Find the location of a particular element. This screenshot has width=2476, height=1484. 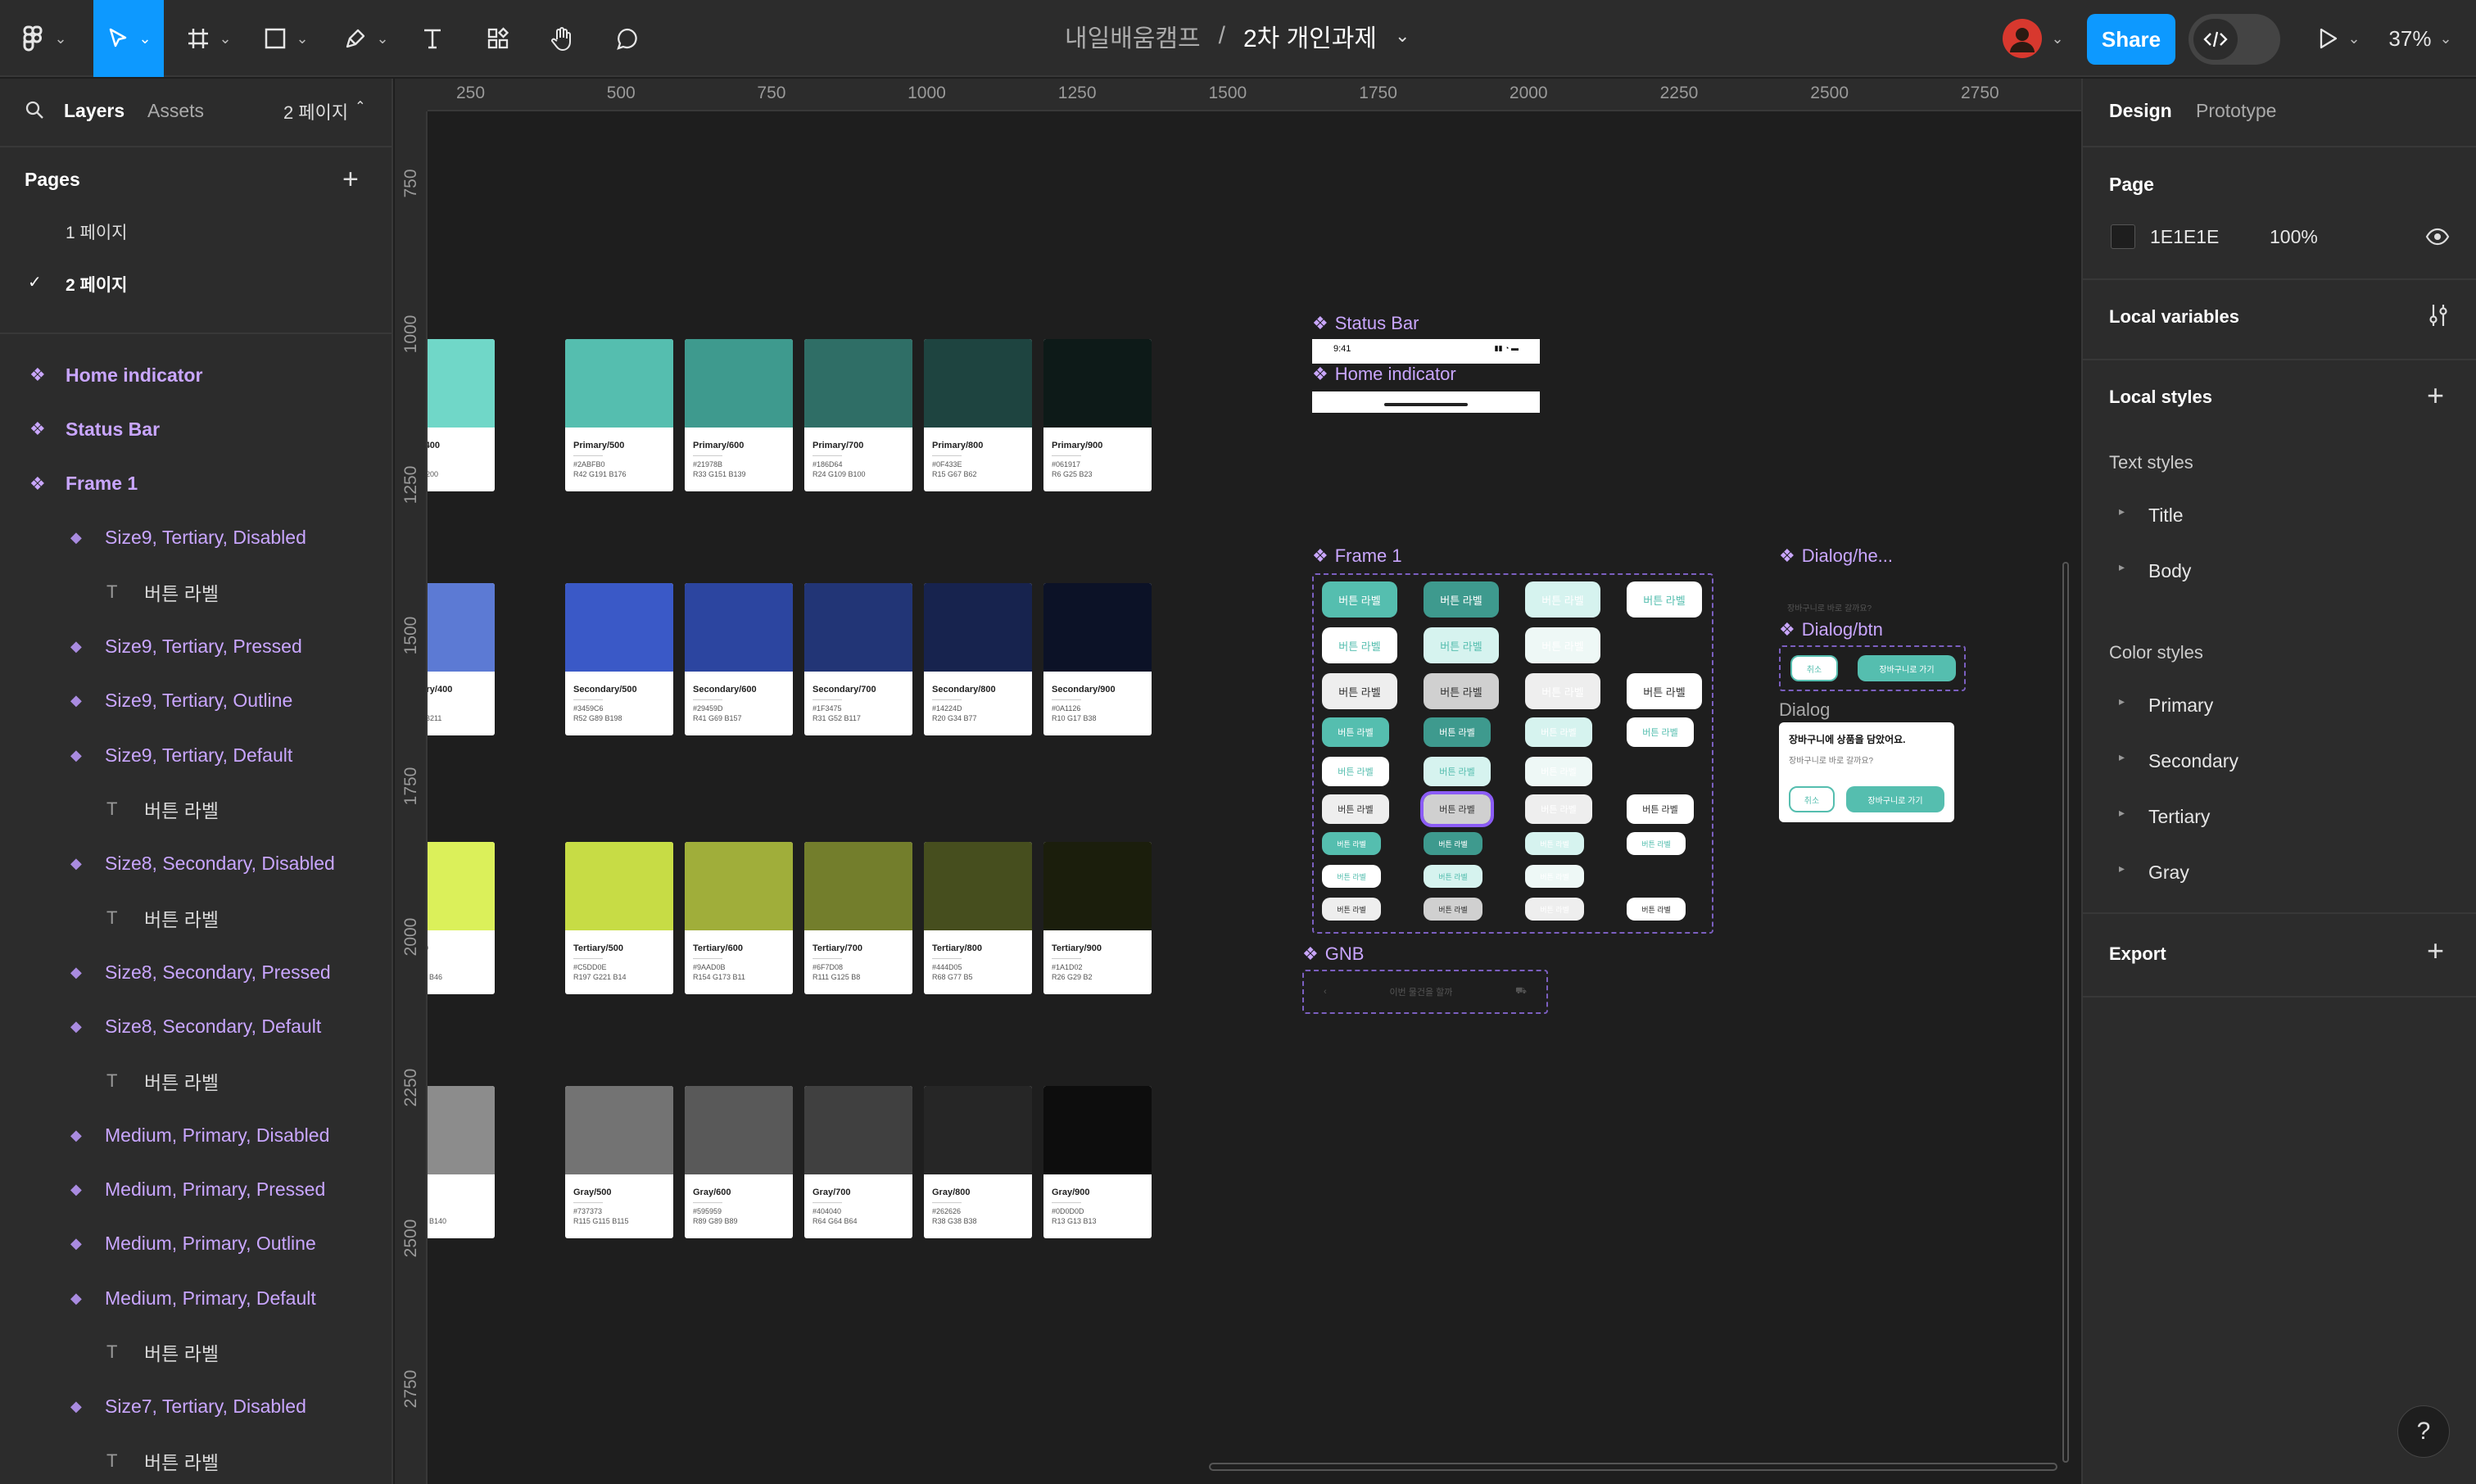

tab-prototype: Prototype is located at coordinates (2236, 111).